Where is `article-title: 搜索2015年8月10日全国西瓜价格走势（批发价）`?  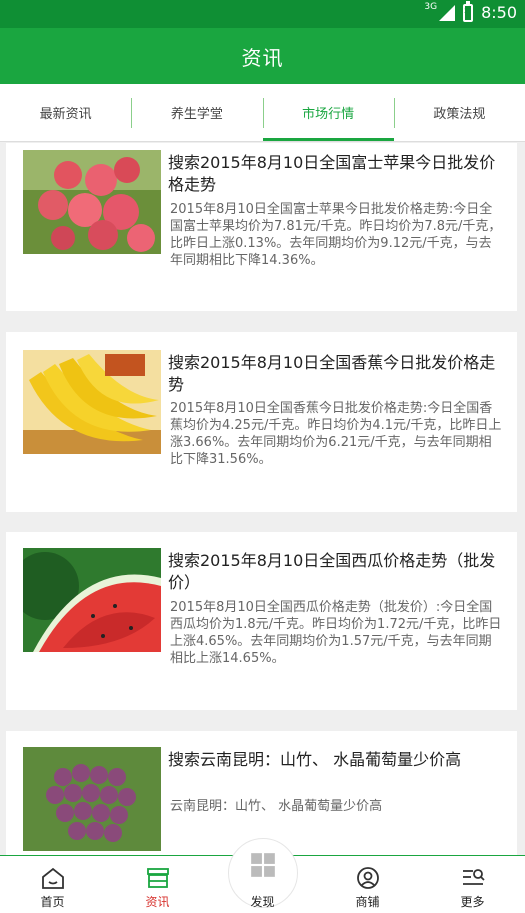 article-title: 搜索2015年8月10日全国西瓜价格走势（批发价） is located at coordinates (332, 571).